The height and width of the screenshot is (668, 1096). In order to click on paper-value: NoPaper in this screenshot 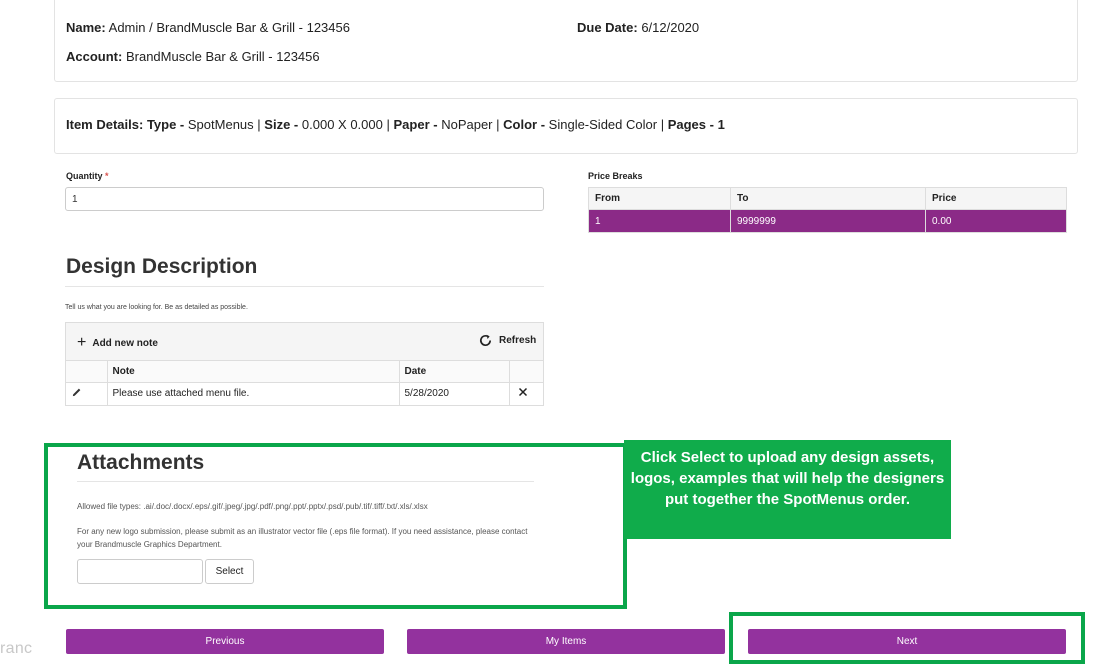, I will do `click(467, 124)`.